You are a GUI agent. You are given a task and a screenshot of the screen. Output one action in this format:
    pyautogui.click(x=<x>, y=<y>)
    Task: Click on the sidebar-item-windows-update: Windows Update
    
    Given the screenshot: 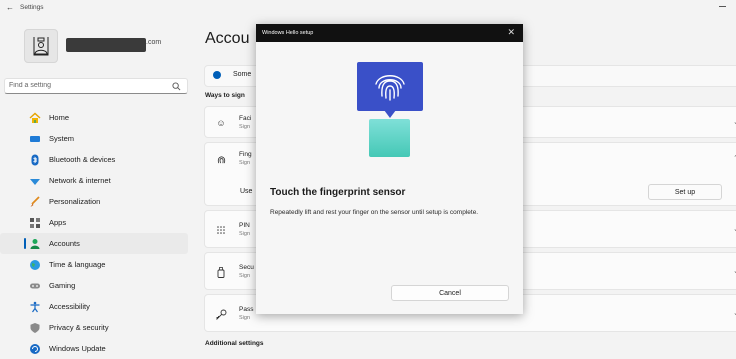 What is the action you would take?
    pyautogui.click(x=94, y=348)
    